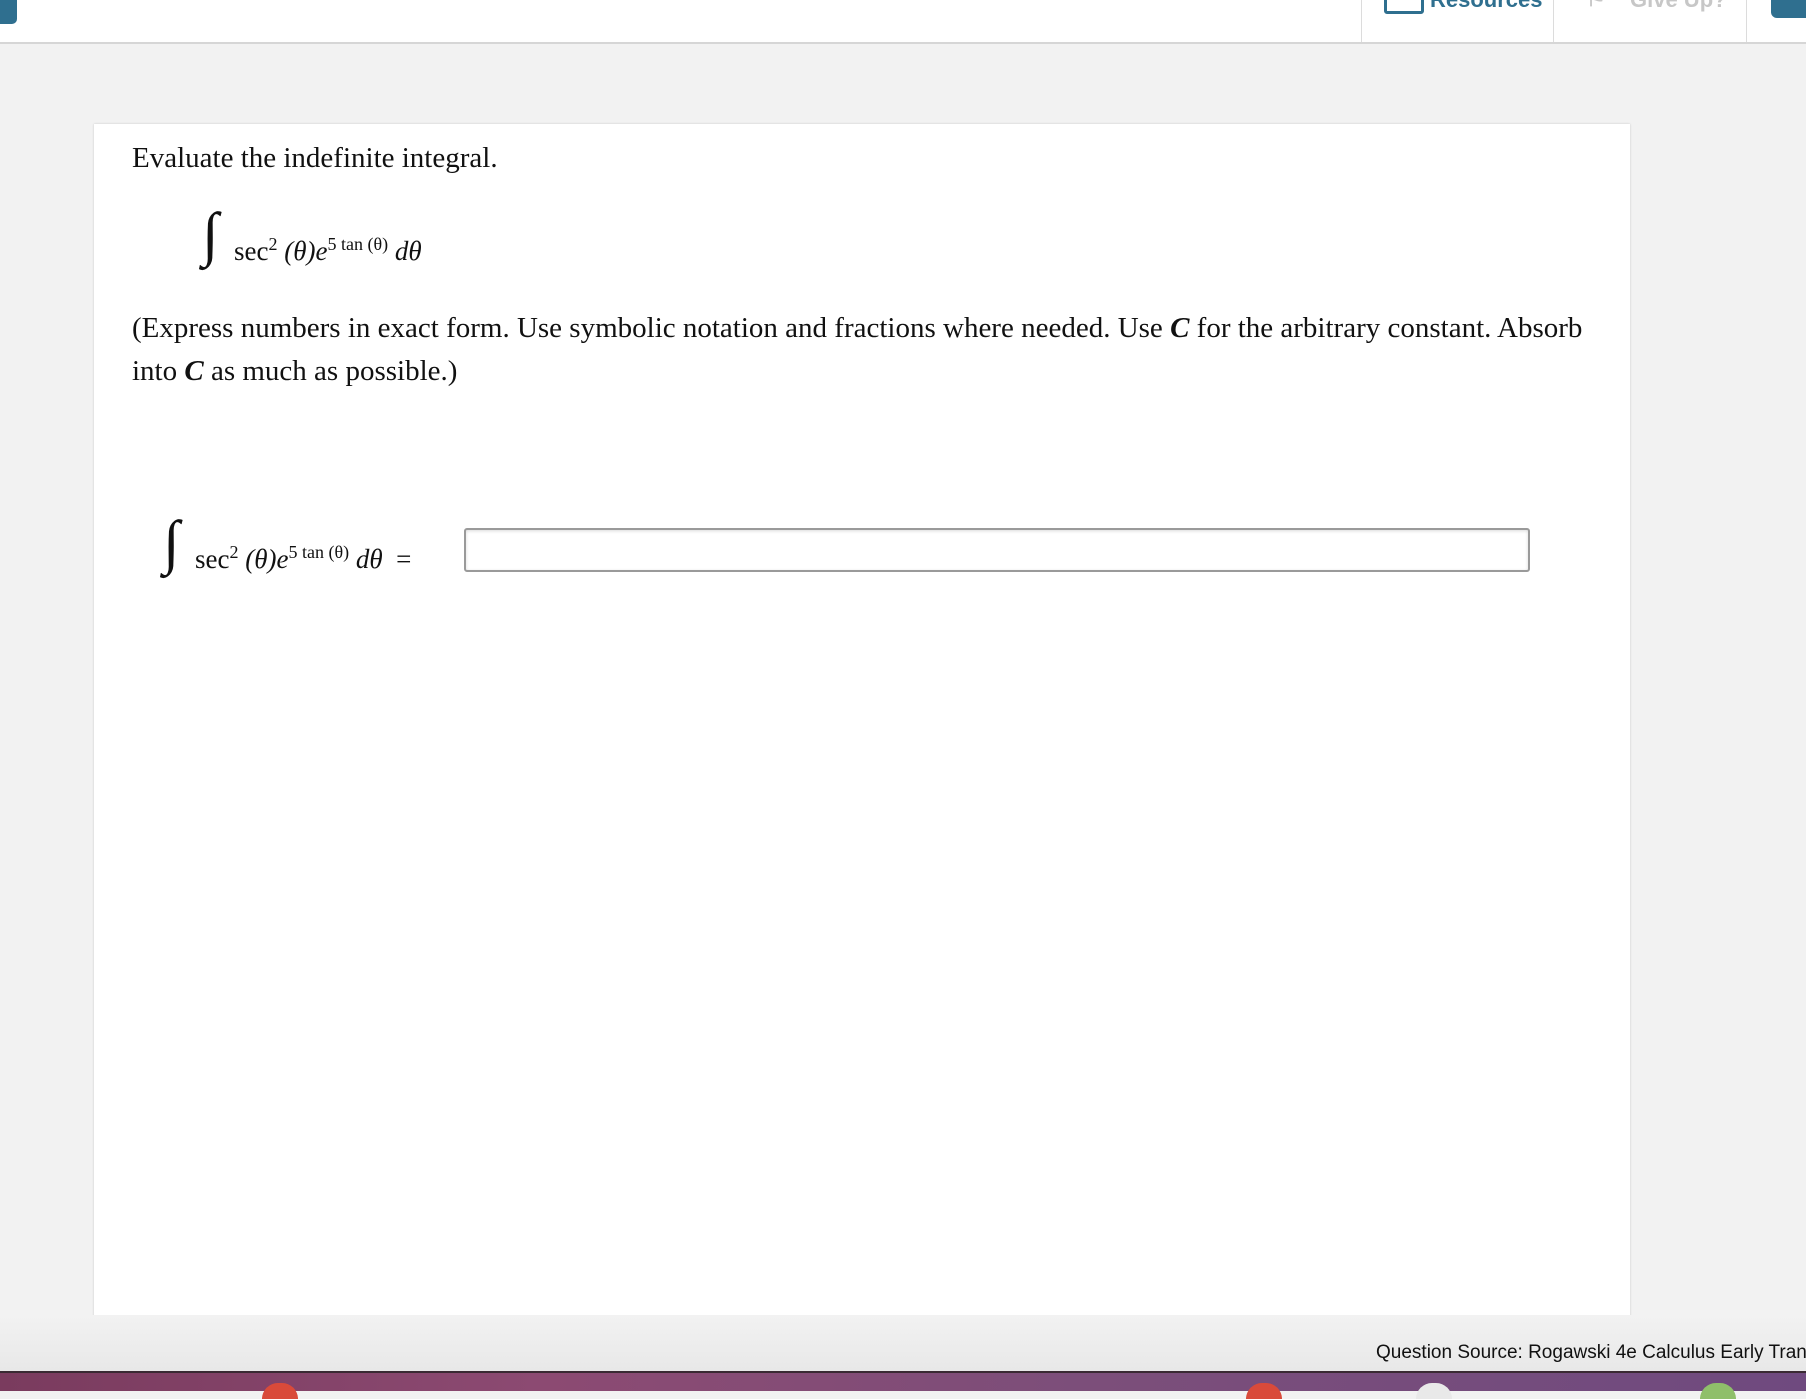 The height and width of the screenshot is (1399, 1806). Describe the element at coordinates (903, 22) in the screenshot. I see `top-toolbar: Resources ⚐ Give Up?` at that location.